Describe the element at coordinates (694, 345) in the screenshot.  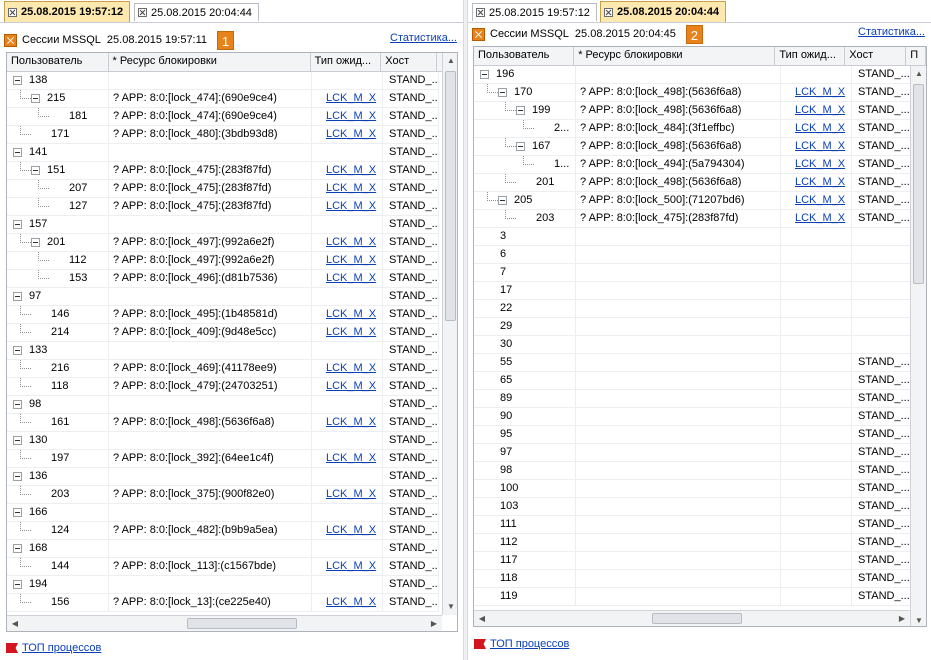
I see `table-row: 30` at that location.